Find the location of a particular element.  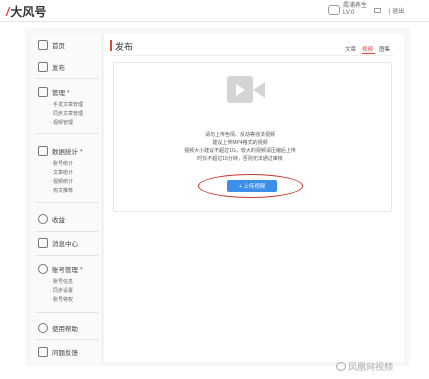

sidebar-item-account: 账号管理 ▾ is located at coordinates (60, 269).